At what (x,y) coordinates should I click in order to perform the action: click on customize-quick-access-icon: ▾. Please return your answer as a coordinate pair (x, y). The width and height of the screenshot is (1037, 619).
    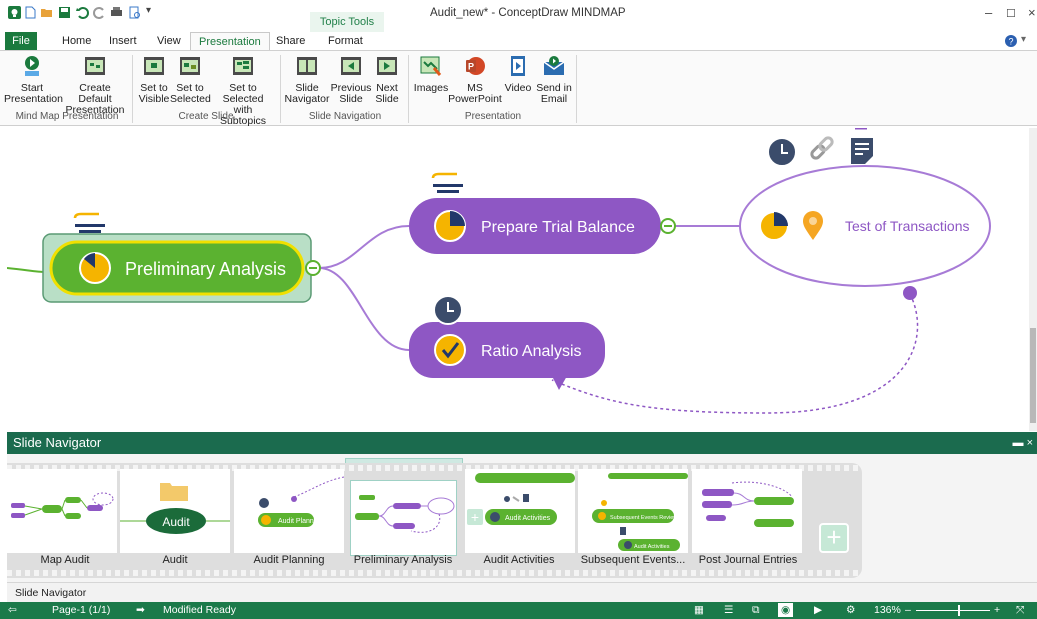
    Looking at the image, I should click on (148, 10).